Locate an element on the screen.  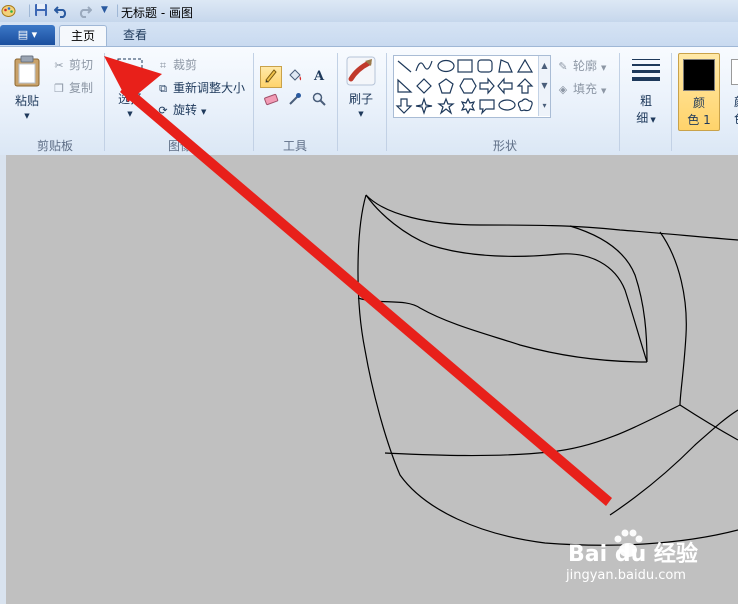
watermark-brand: Bai du 经验 is located at coordinates (633, 554).